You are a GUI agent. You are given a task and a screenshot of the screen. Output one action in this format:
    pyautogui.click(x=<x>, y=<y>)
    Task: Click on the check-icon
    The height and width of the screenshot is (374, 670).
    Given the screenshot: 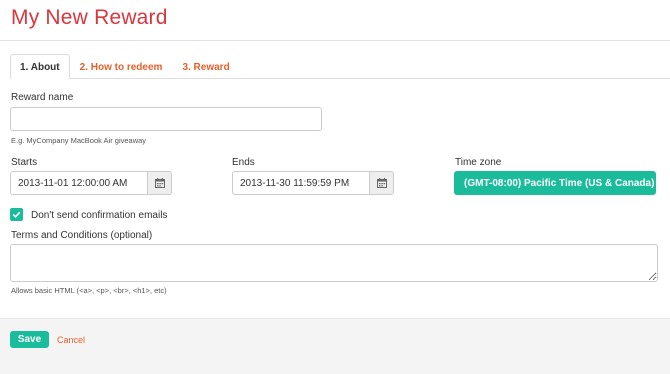 What is the action you would take?
    pyautogui.click(x=16, y=214)
    